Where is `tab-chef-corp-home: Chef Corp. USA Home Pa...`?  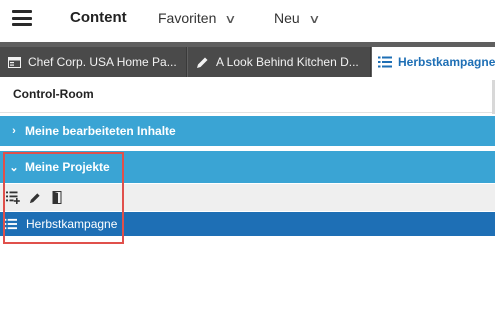 tab-chef-corp-home: Chef Corp. USA Home Pa... is located at coordinates (93, 62).